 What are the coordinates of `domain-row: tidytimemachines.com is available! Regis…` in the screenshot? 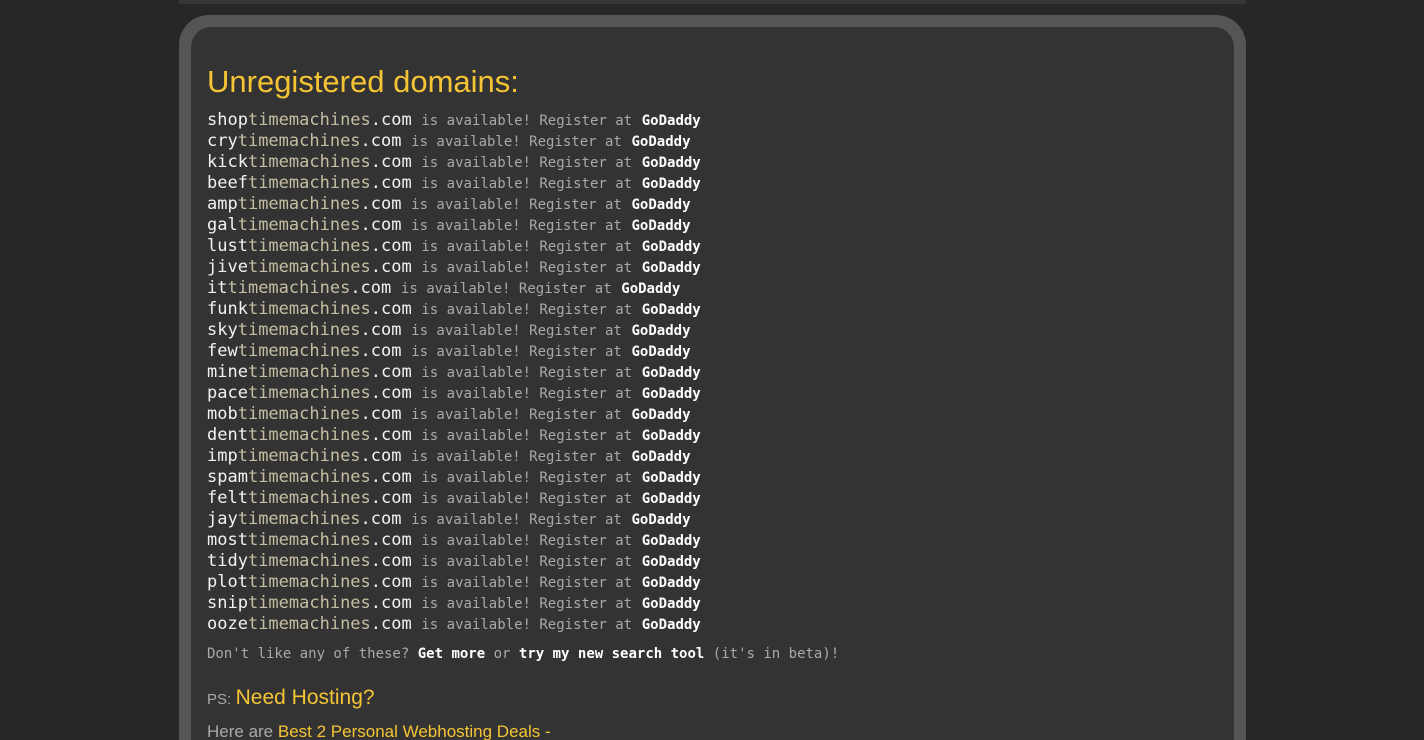 It's located at (712, 560).